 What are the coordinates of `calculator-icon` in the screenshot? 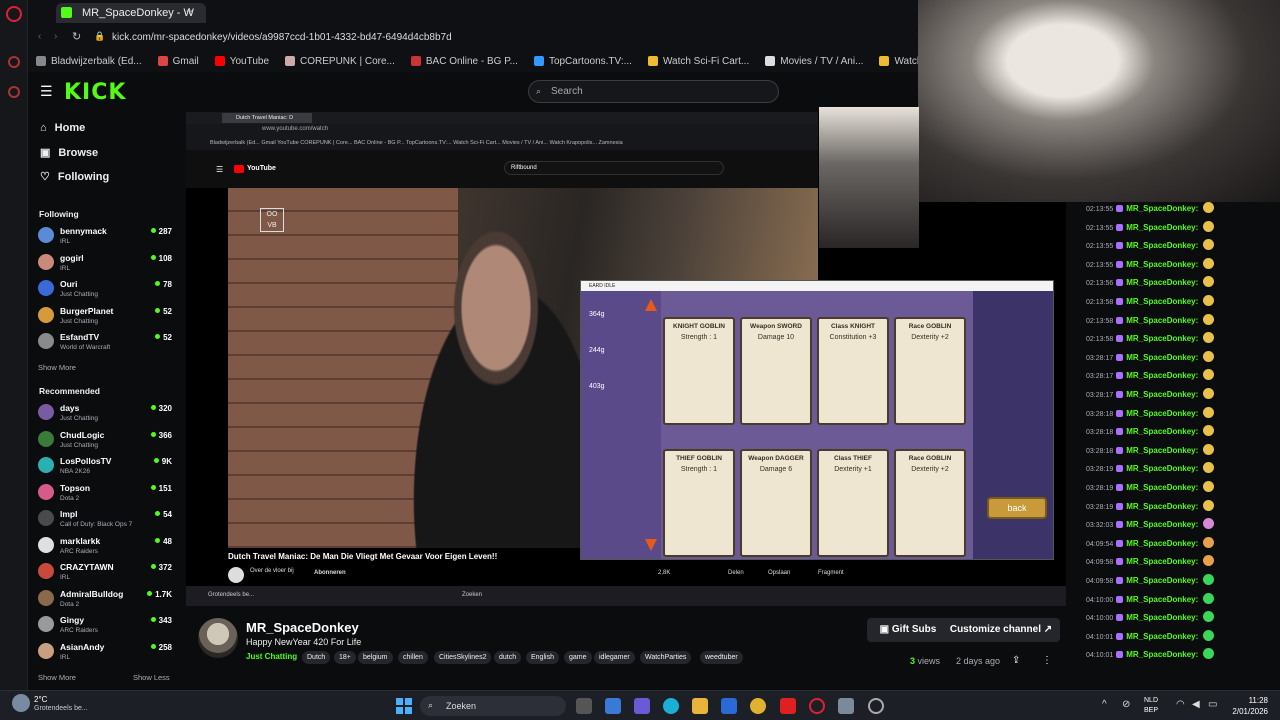 It's located at (846, 706).